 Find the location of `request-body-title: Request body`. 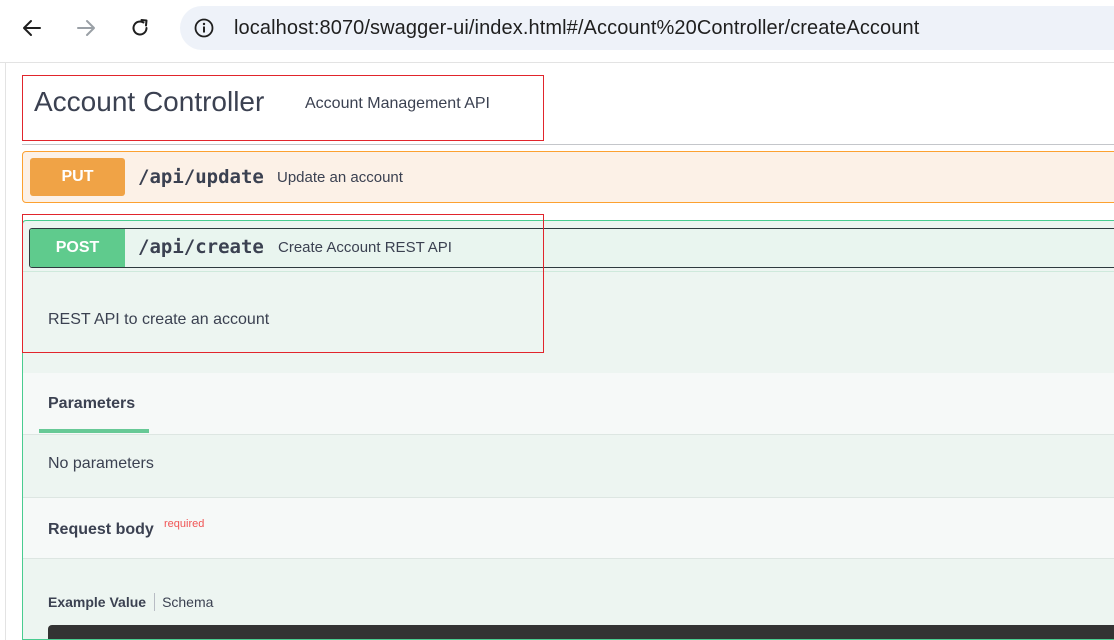

request-body-title: Request body is located at coordinates (101, 529).